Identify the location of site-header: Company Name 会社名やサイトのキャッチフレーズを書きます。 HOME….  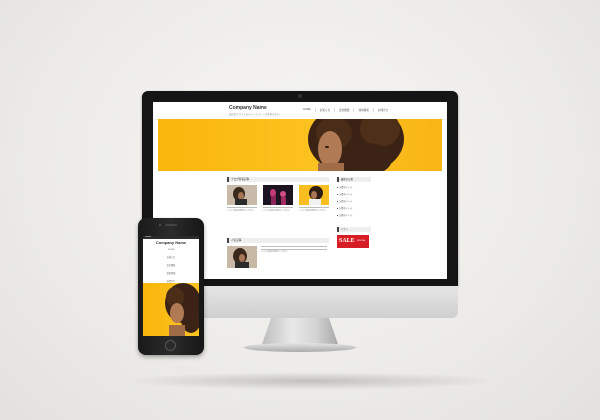
(300, 111).